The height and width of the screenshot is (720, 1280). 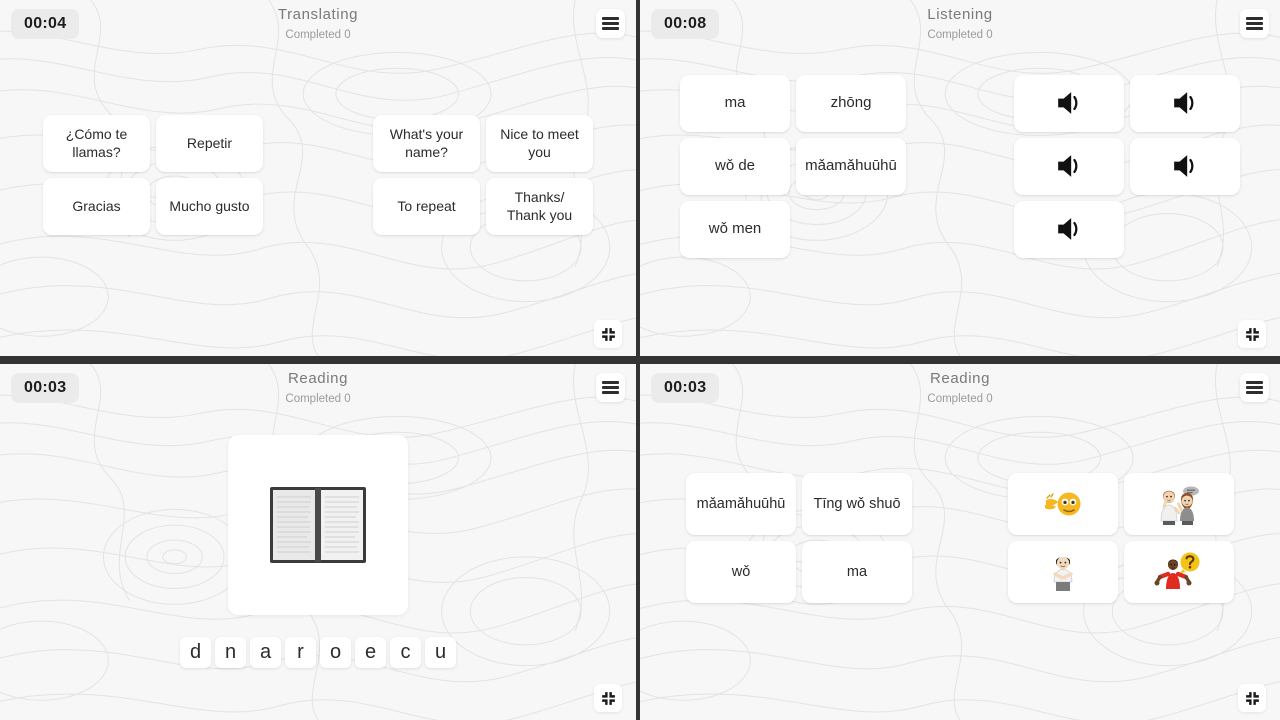 What do you see at coordinates (318, 652) in the screenshot?
I see `letter-tile-row: d n a r o e c u` at bounding box center [318, 652].